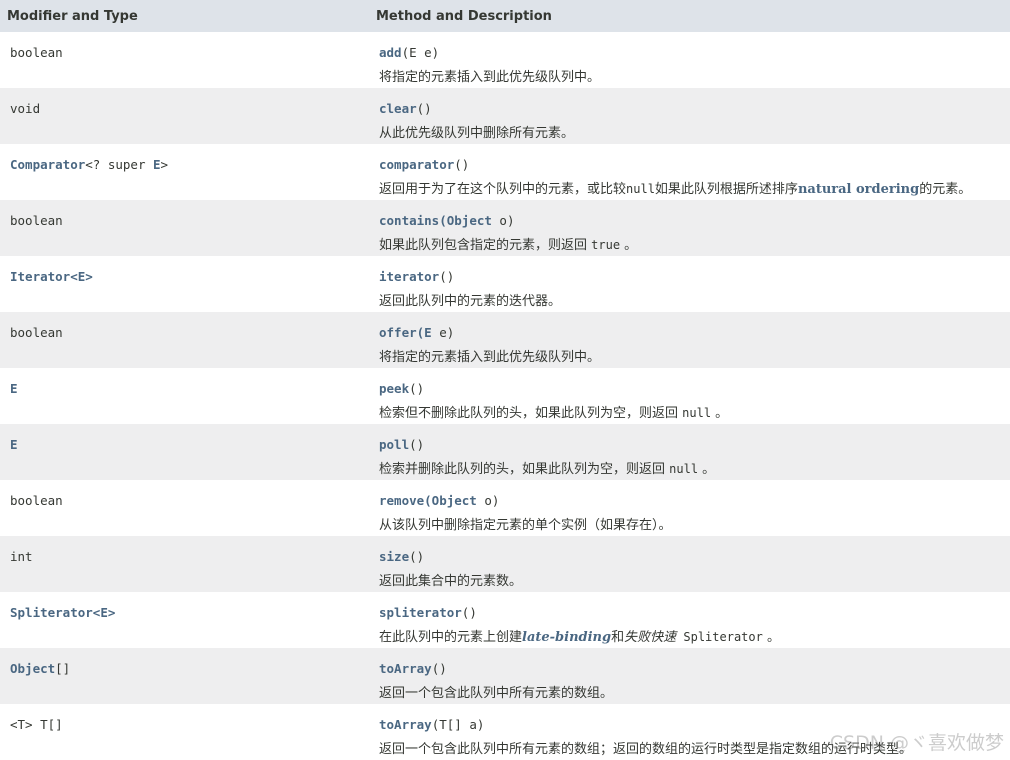 The height and width of the screenshot is (760, 1010). What do you see at coordinates (505, 676) in the screenshot?
I see `table-row: Object[] toArray() 返回一个包含此队列中所有元素的数组。` at bounding box center [505, 676].